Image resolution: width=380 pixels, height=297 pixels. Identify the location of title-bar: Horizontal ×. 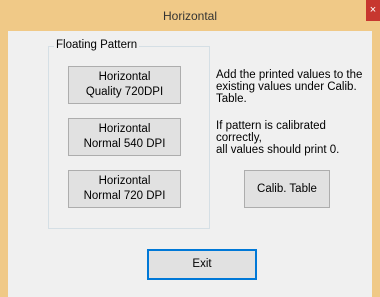
(190, 15).